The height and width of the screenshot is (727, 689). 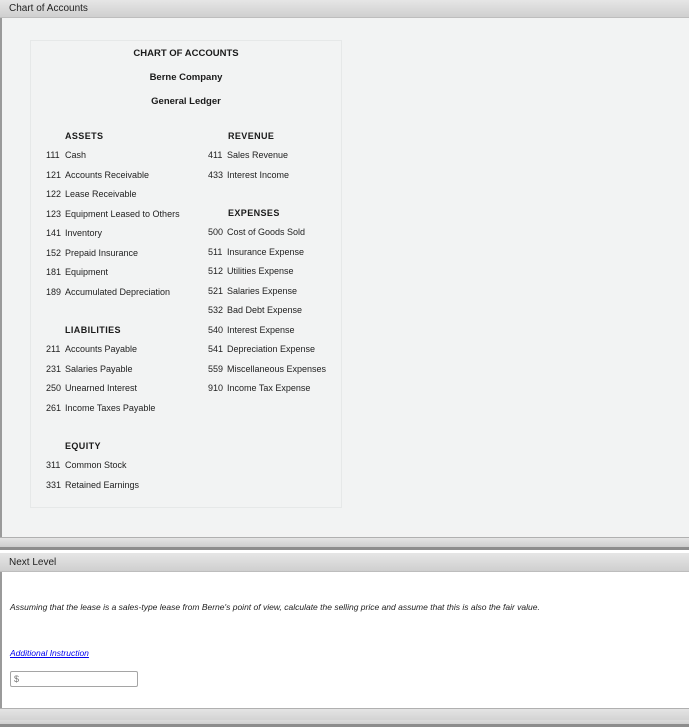 What do you see at coordinates (251, 136) in the screenshot?
I see `section-heading-revenue: REVENUE` at bounding box center [251, 136].